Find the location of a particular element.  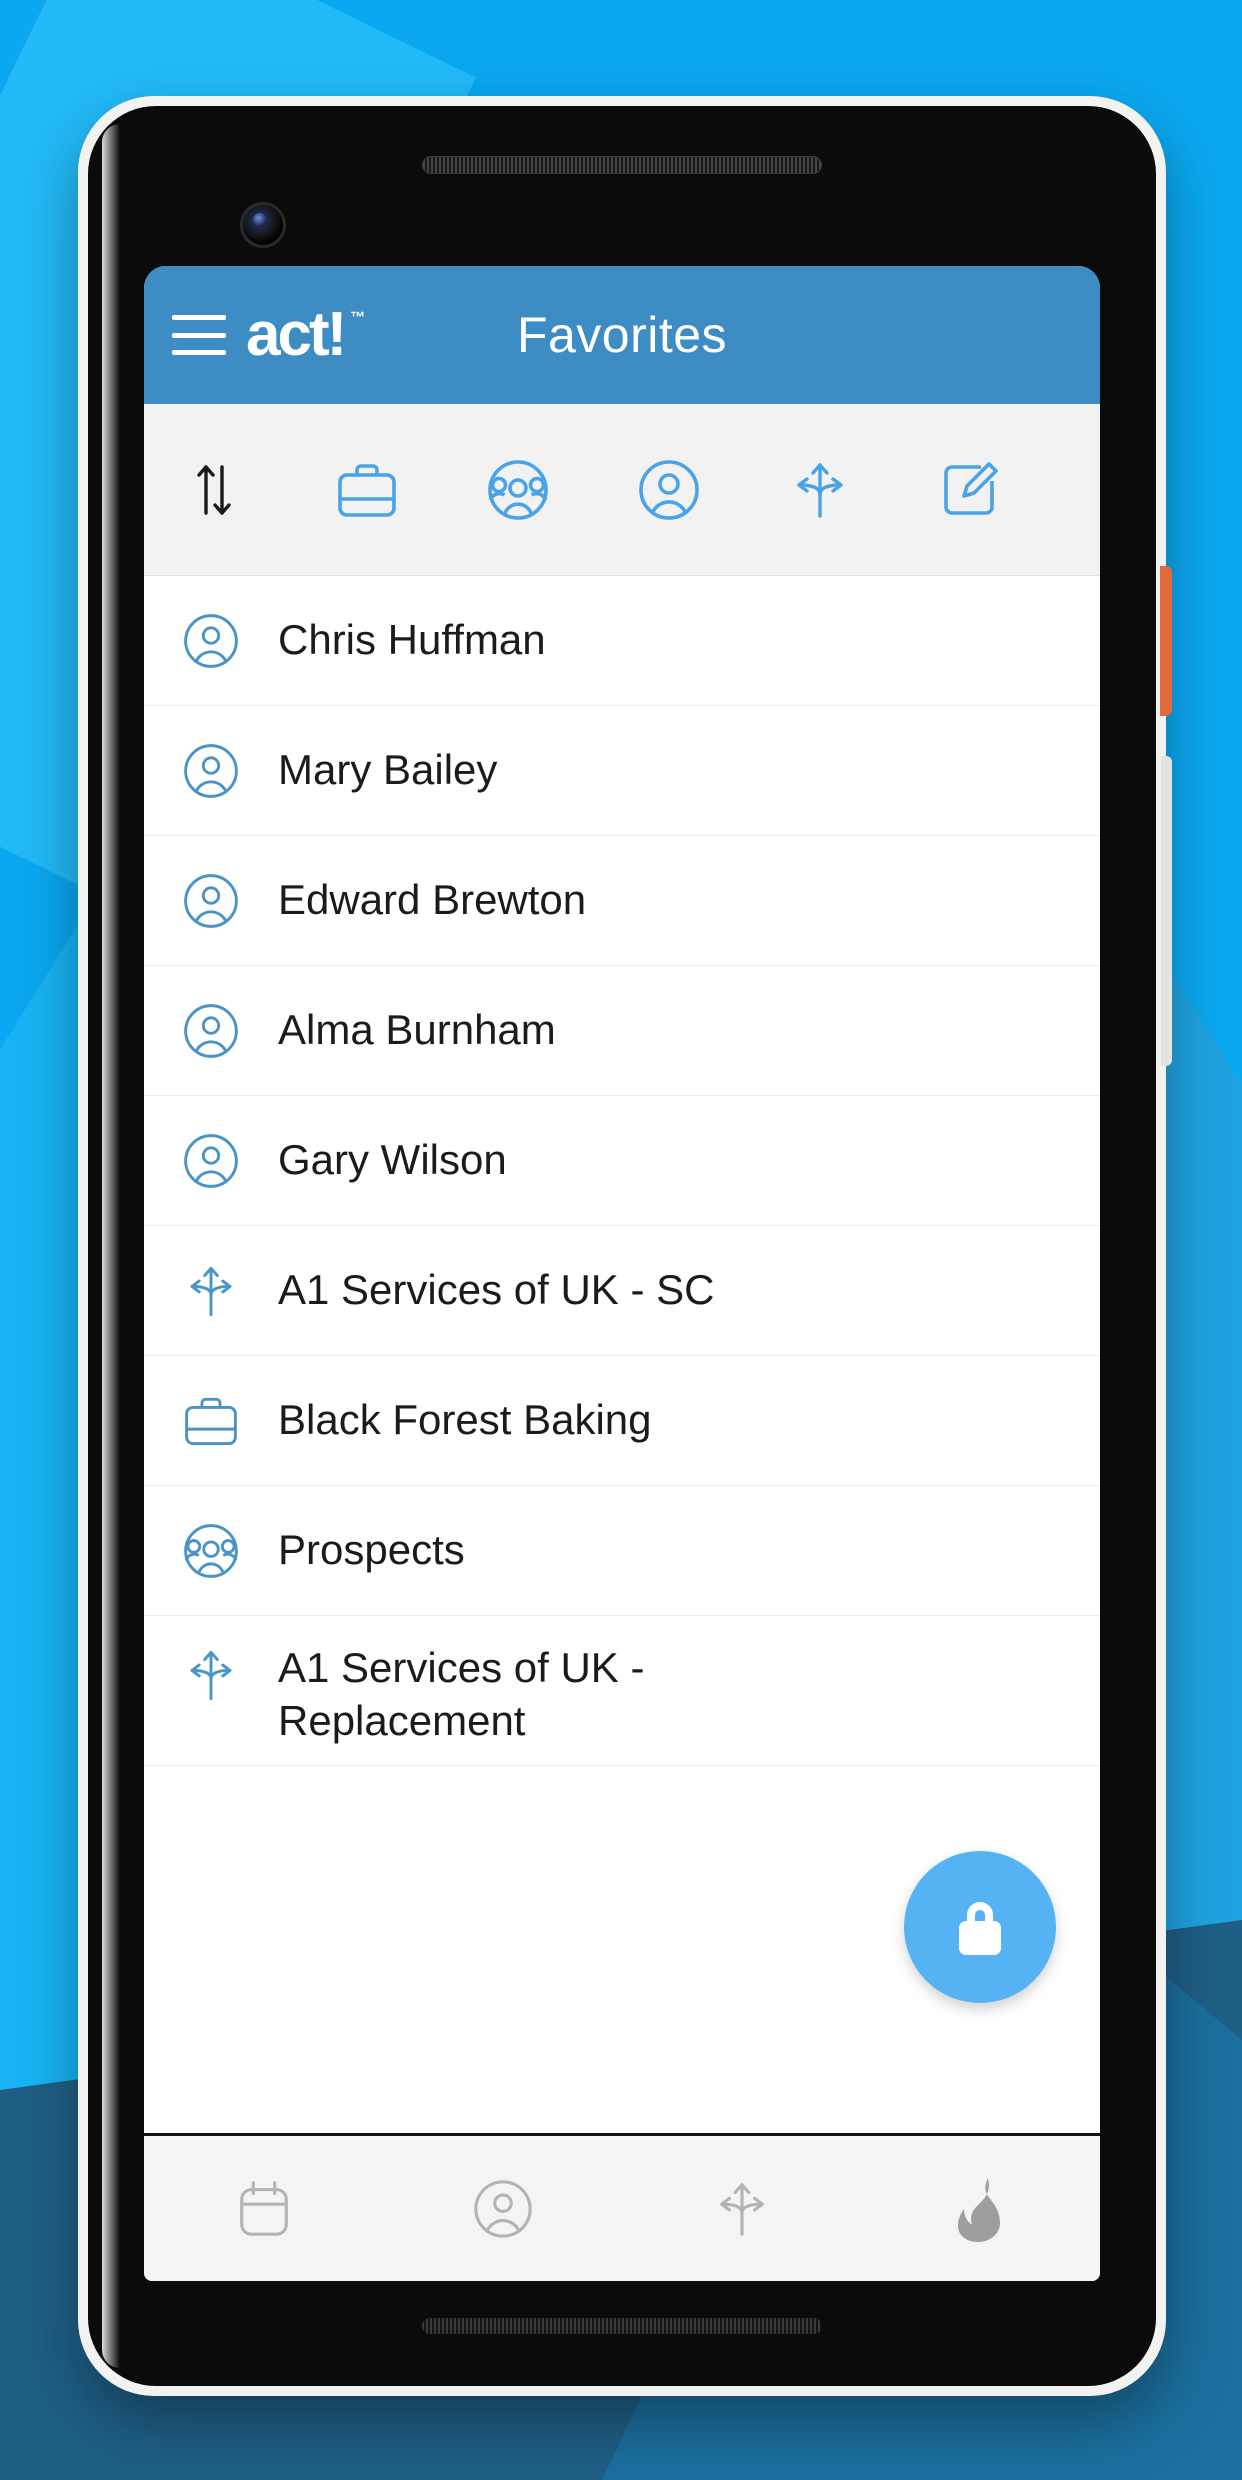

lock-fab-button is located at coordinates (980, 1927).